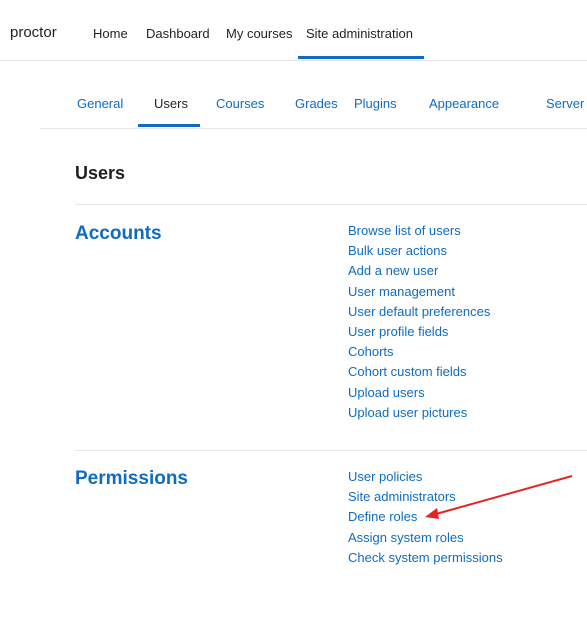  I want to click on link-cohort-custom-fields: Cohort custom fields, so click(419, 372).